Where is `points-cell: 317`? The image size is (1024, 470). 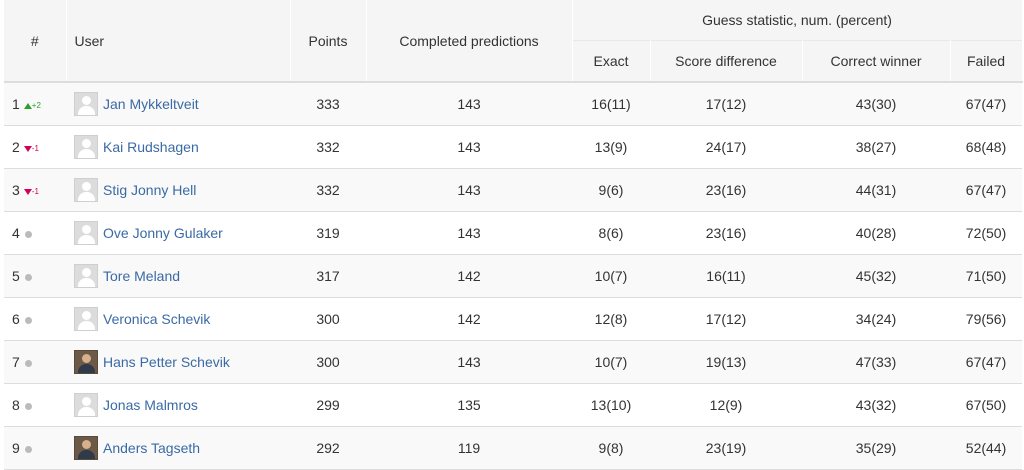
points-cell: 317 is located at coordinates (328, 276).